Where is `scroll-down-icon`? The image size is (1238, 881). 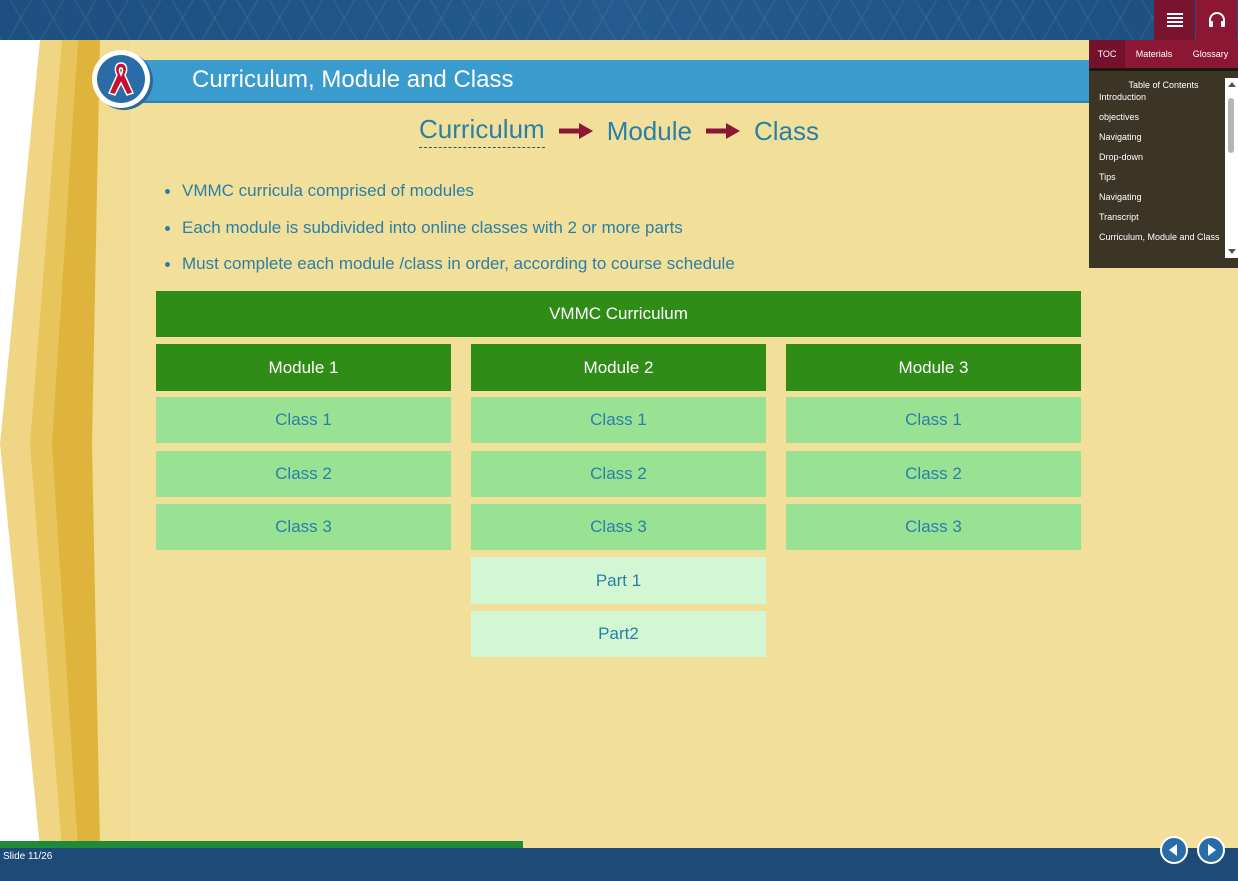
scroll-down-icon is located at coordinates (1232, 251).